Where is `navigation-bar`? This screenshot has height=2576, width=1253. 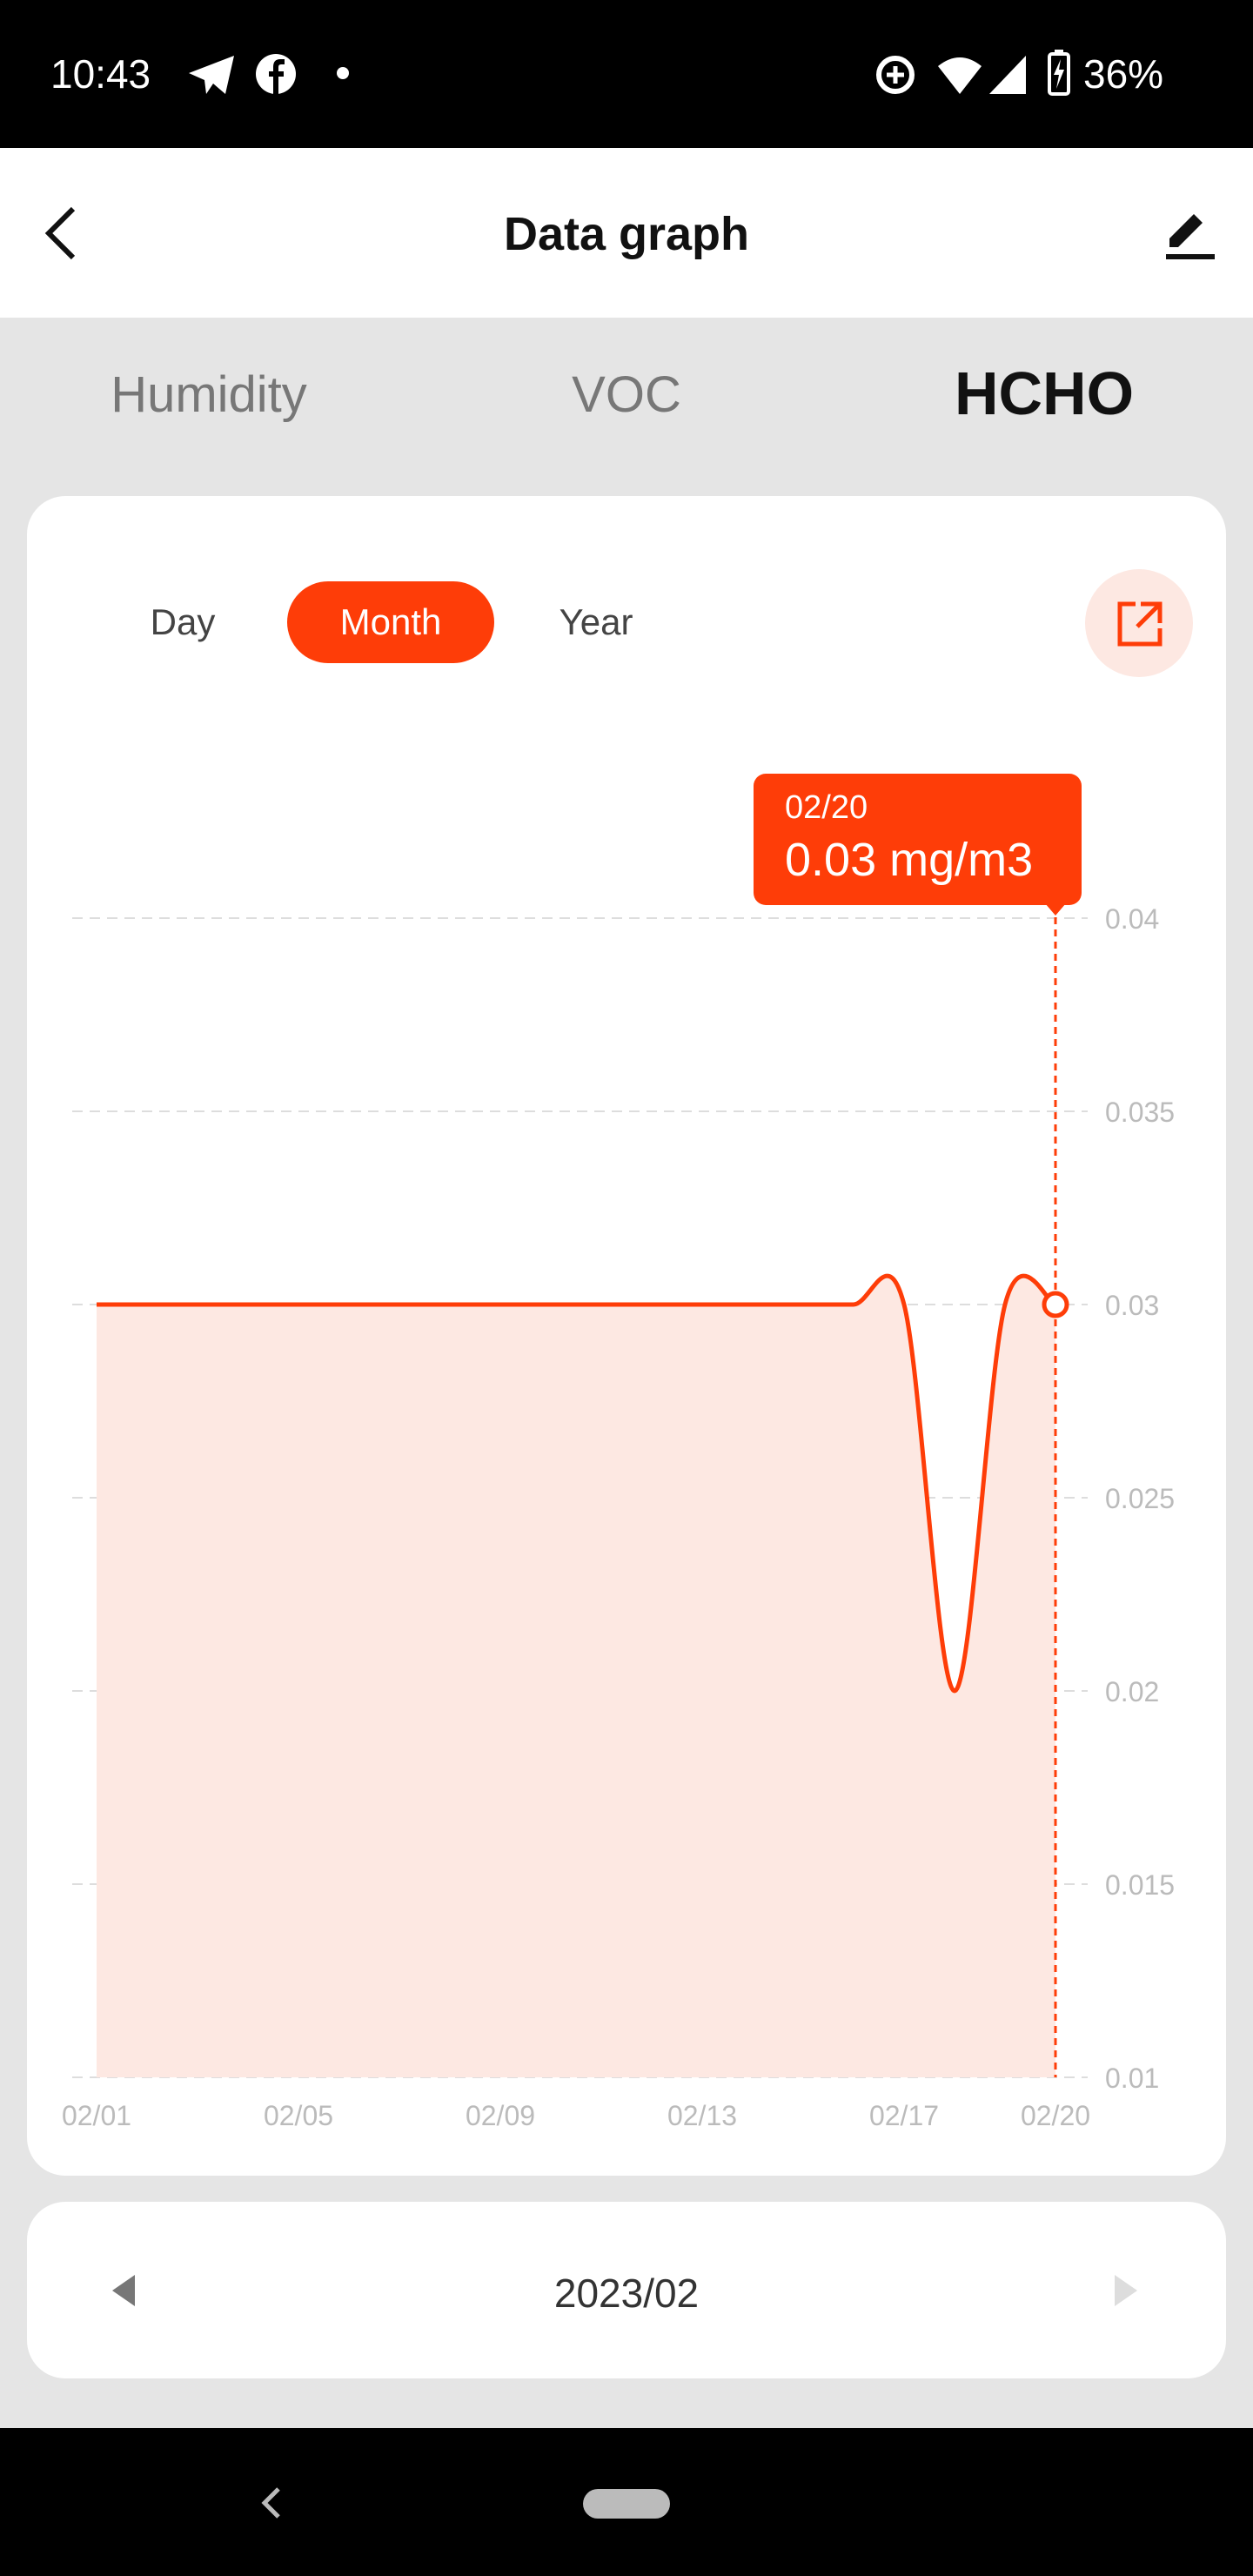
navigation-bar is located at coordinates (626, 2502).